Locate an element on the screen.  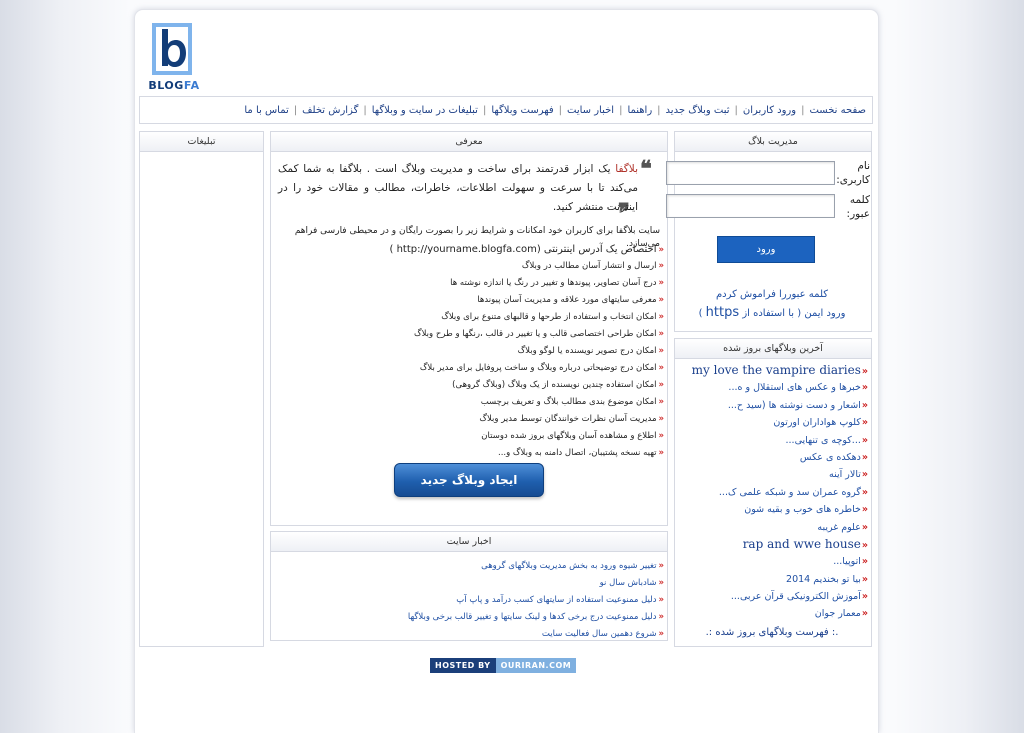
news-item: «شروع دهمین سال فعالیت سایت is located at coordinates (602, 634).